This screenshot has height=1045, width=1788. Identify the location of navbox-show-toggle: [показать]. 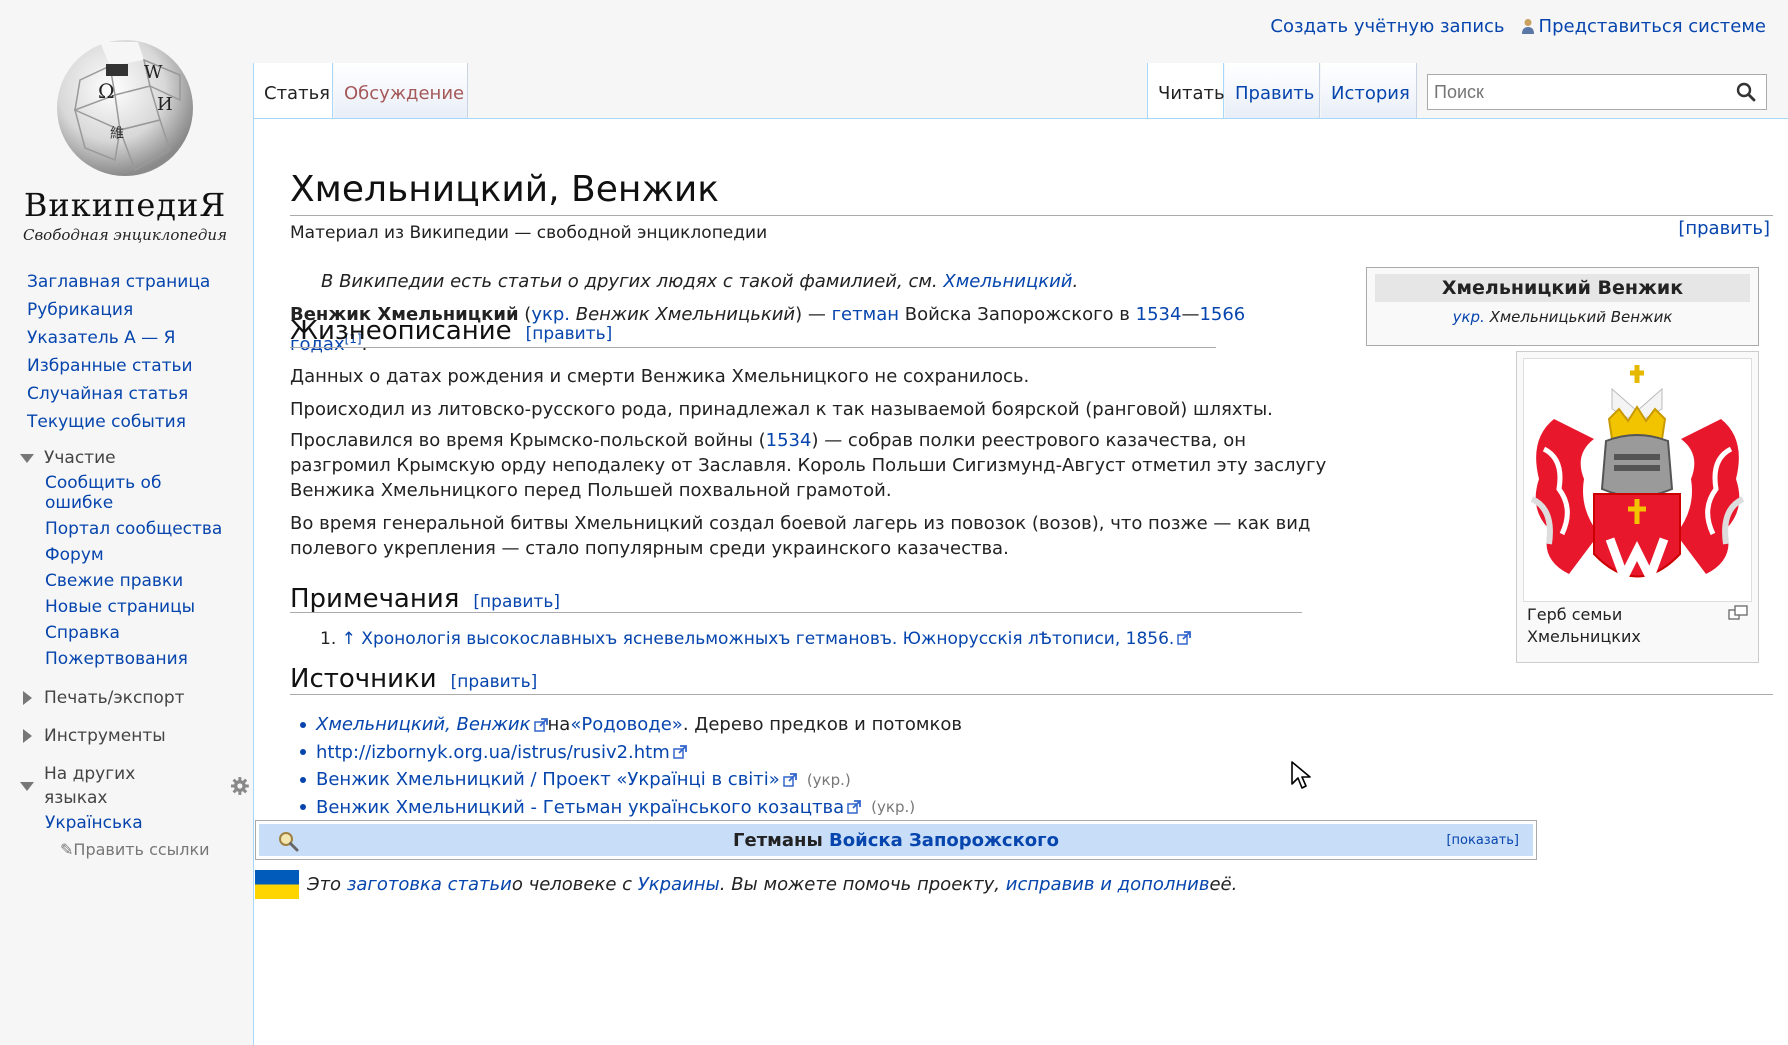
(1482, 840).